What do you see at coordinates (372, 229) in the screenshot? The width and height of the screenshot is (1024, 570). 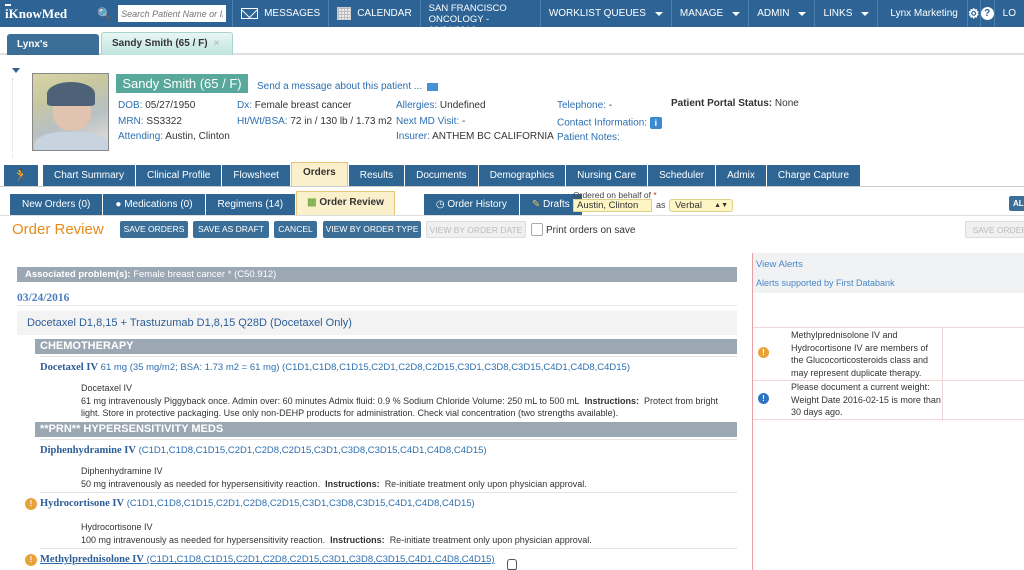 I see `view-by-order-type-button: VIEW BY ORDER TYPE` at bounding box center [372, 229].